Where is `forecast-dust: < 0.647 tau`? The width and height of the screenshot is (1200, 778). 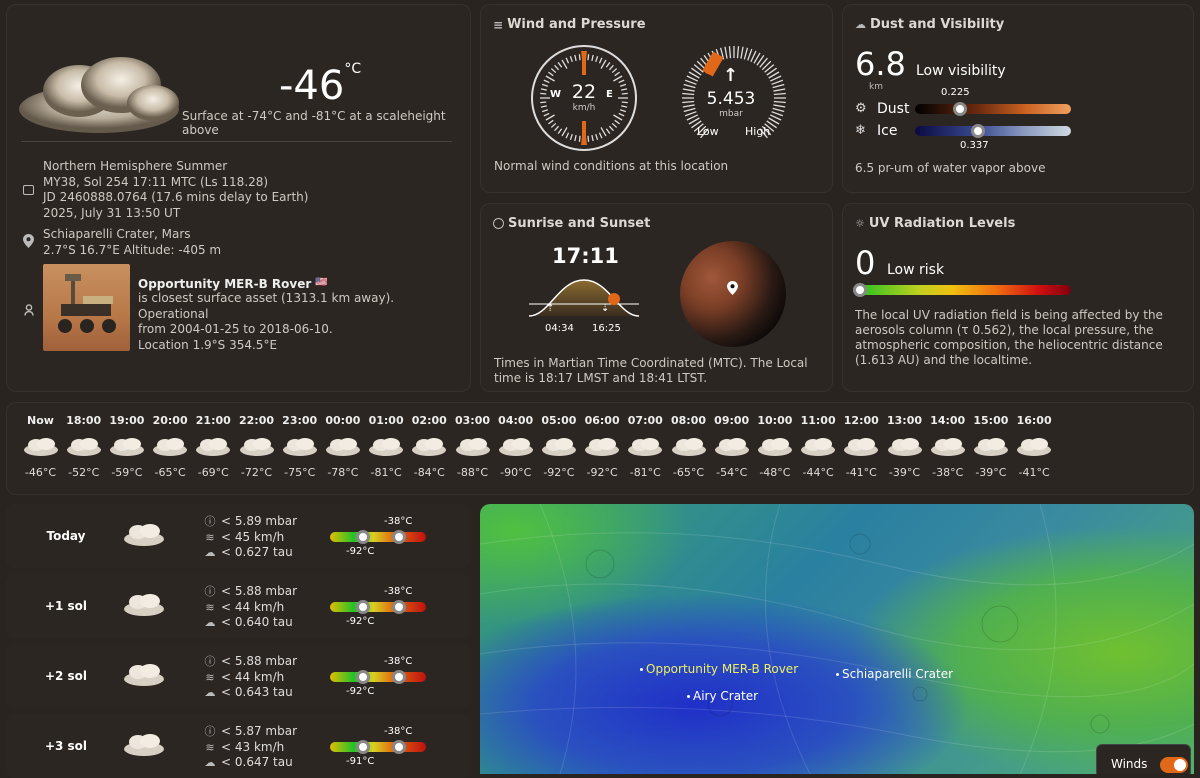 forecast-dust: < 0.647 tau is located at coordinates (257, 762).